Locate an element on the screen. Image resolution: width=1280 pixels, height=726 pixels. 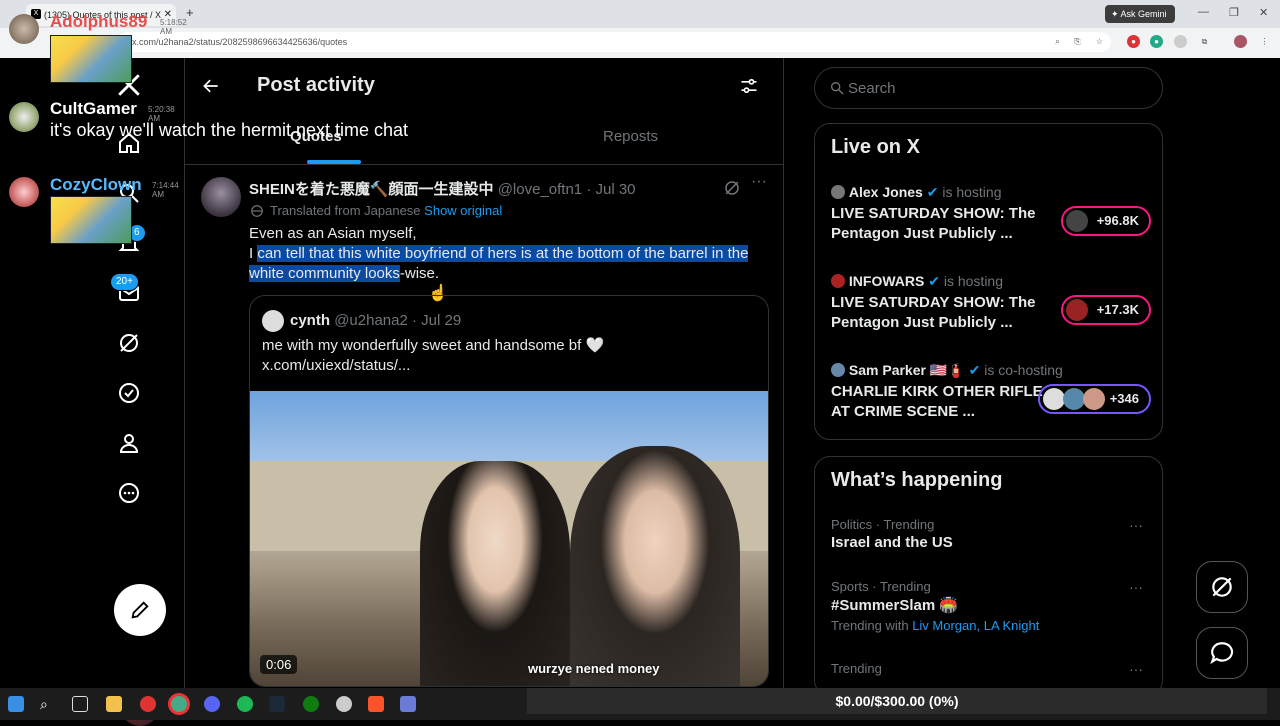
back-arrow-icon is located at coordinates (211, 86).